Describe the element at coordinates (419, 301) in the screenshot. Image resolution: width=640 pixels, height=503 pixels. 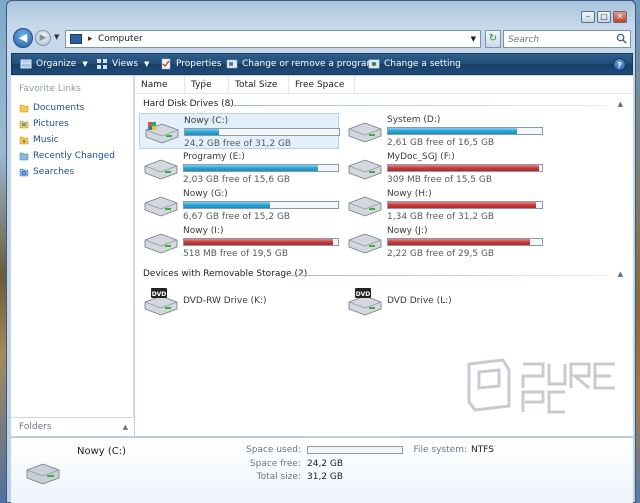
I see `dvd-drive-name: DVD Drive (L:)` at that location.